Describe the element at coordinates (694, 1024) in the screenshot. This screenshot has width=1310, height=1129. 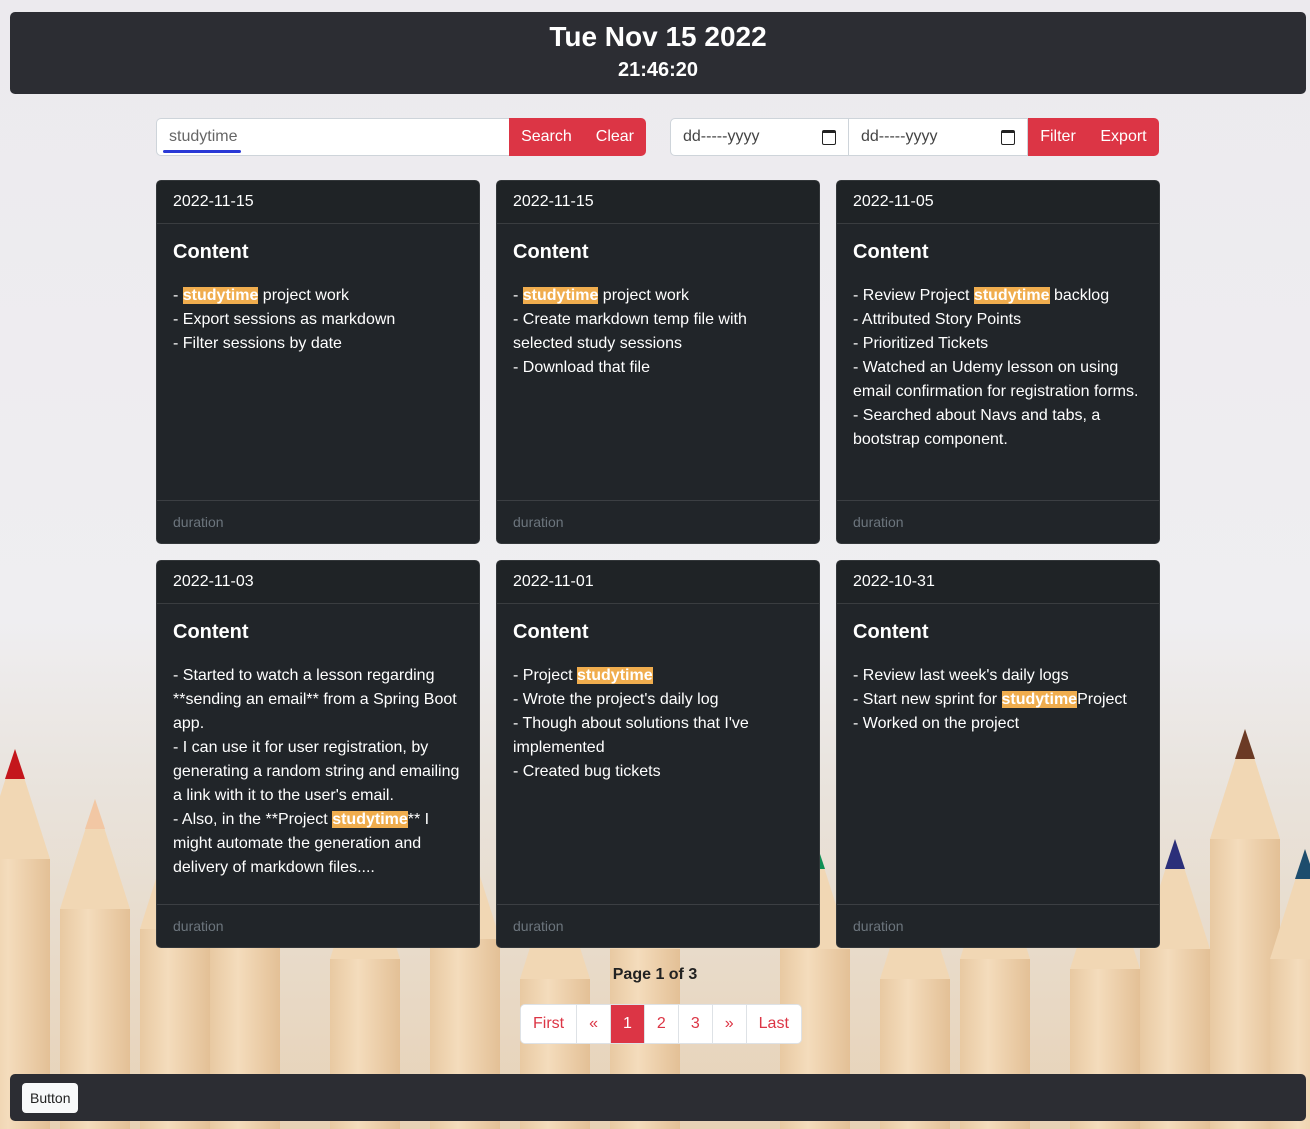
I see `page-3: 3` at that location.